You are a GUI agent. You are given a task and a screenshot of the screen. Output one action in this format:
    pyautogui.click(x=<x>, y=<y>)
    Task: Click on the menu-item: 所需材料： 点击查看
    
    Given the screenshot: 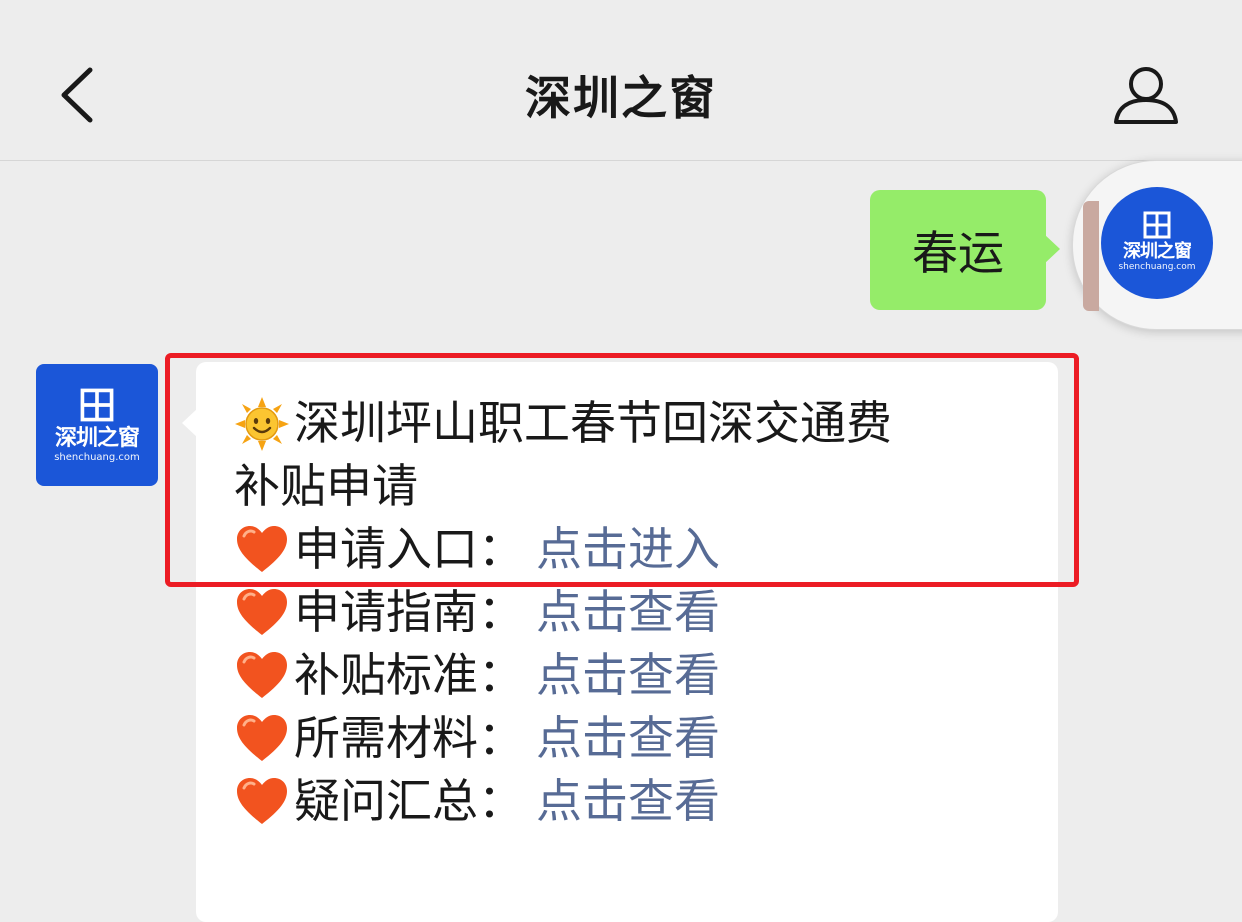 What is the action you would take?
    pyautogui.click(x=634, y=738)
    